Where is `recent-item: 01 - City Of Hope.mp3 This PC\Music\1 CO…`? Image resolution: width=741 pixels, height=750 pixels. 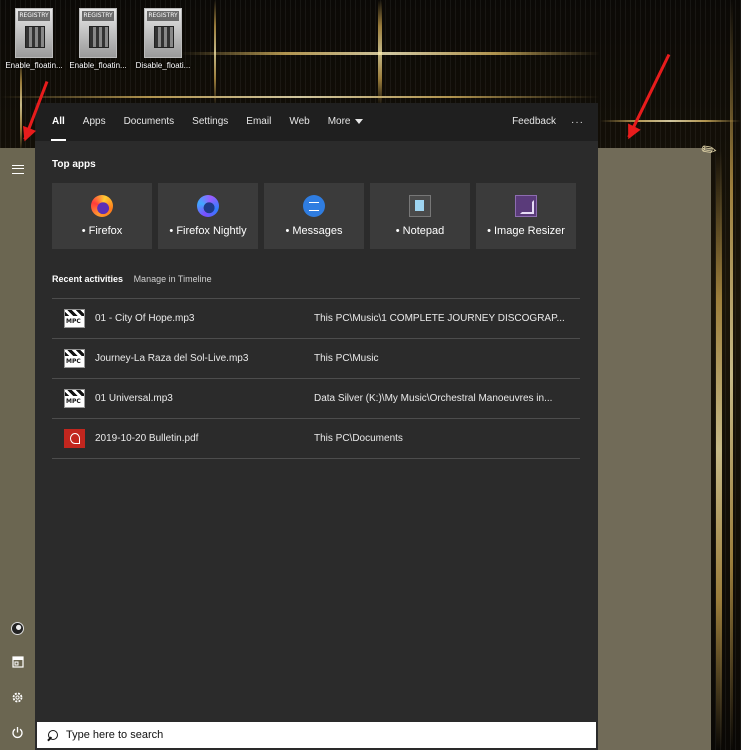
recent-item: 01 - City Of Hope.mp3 This PC\Music\1 CO… is located at coordinates (316, 319).